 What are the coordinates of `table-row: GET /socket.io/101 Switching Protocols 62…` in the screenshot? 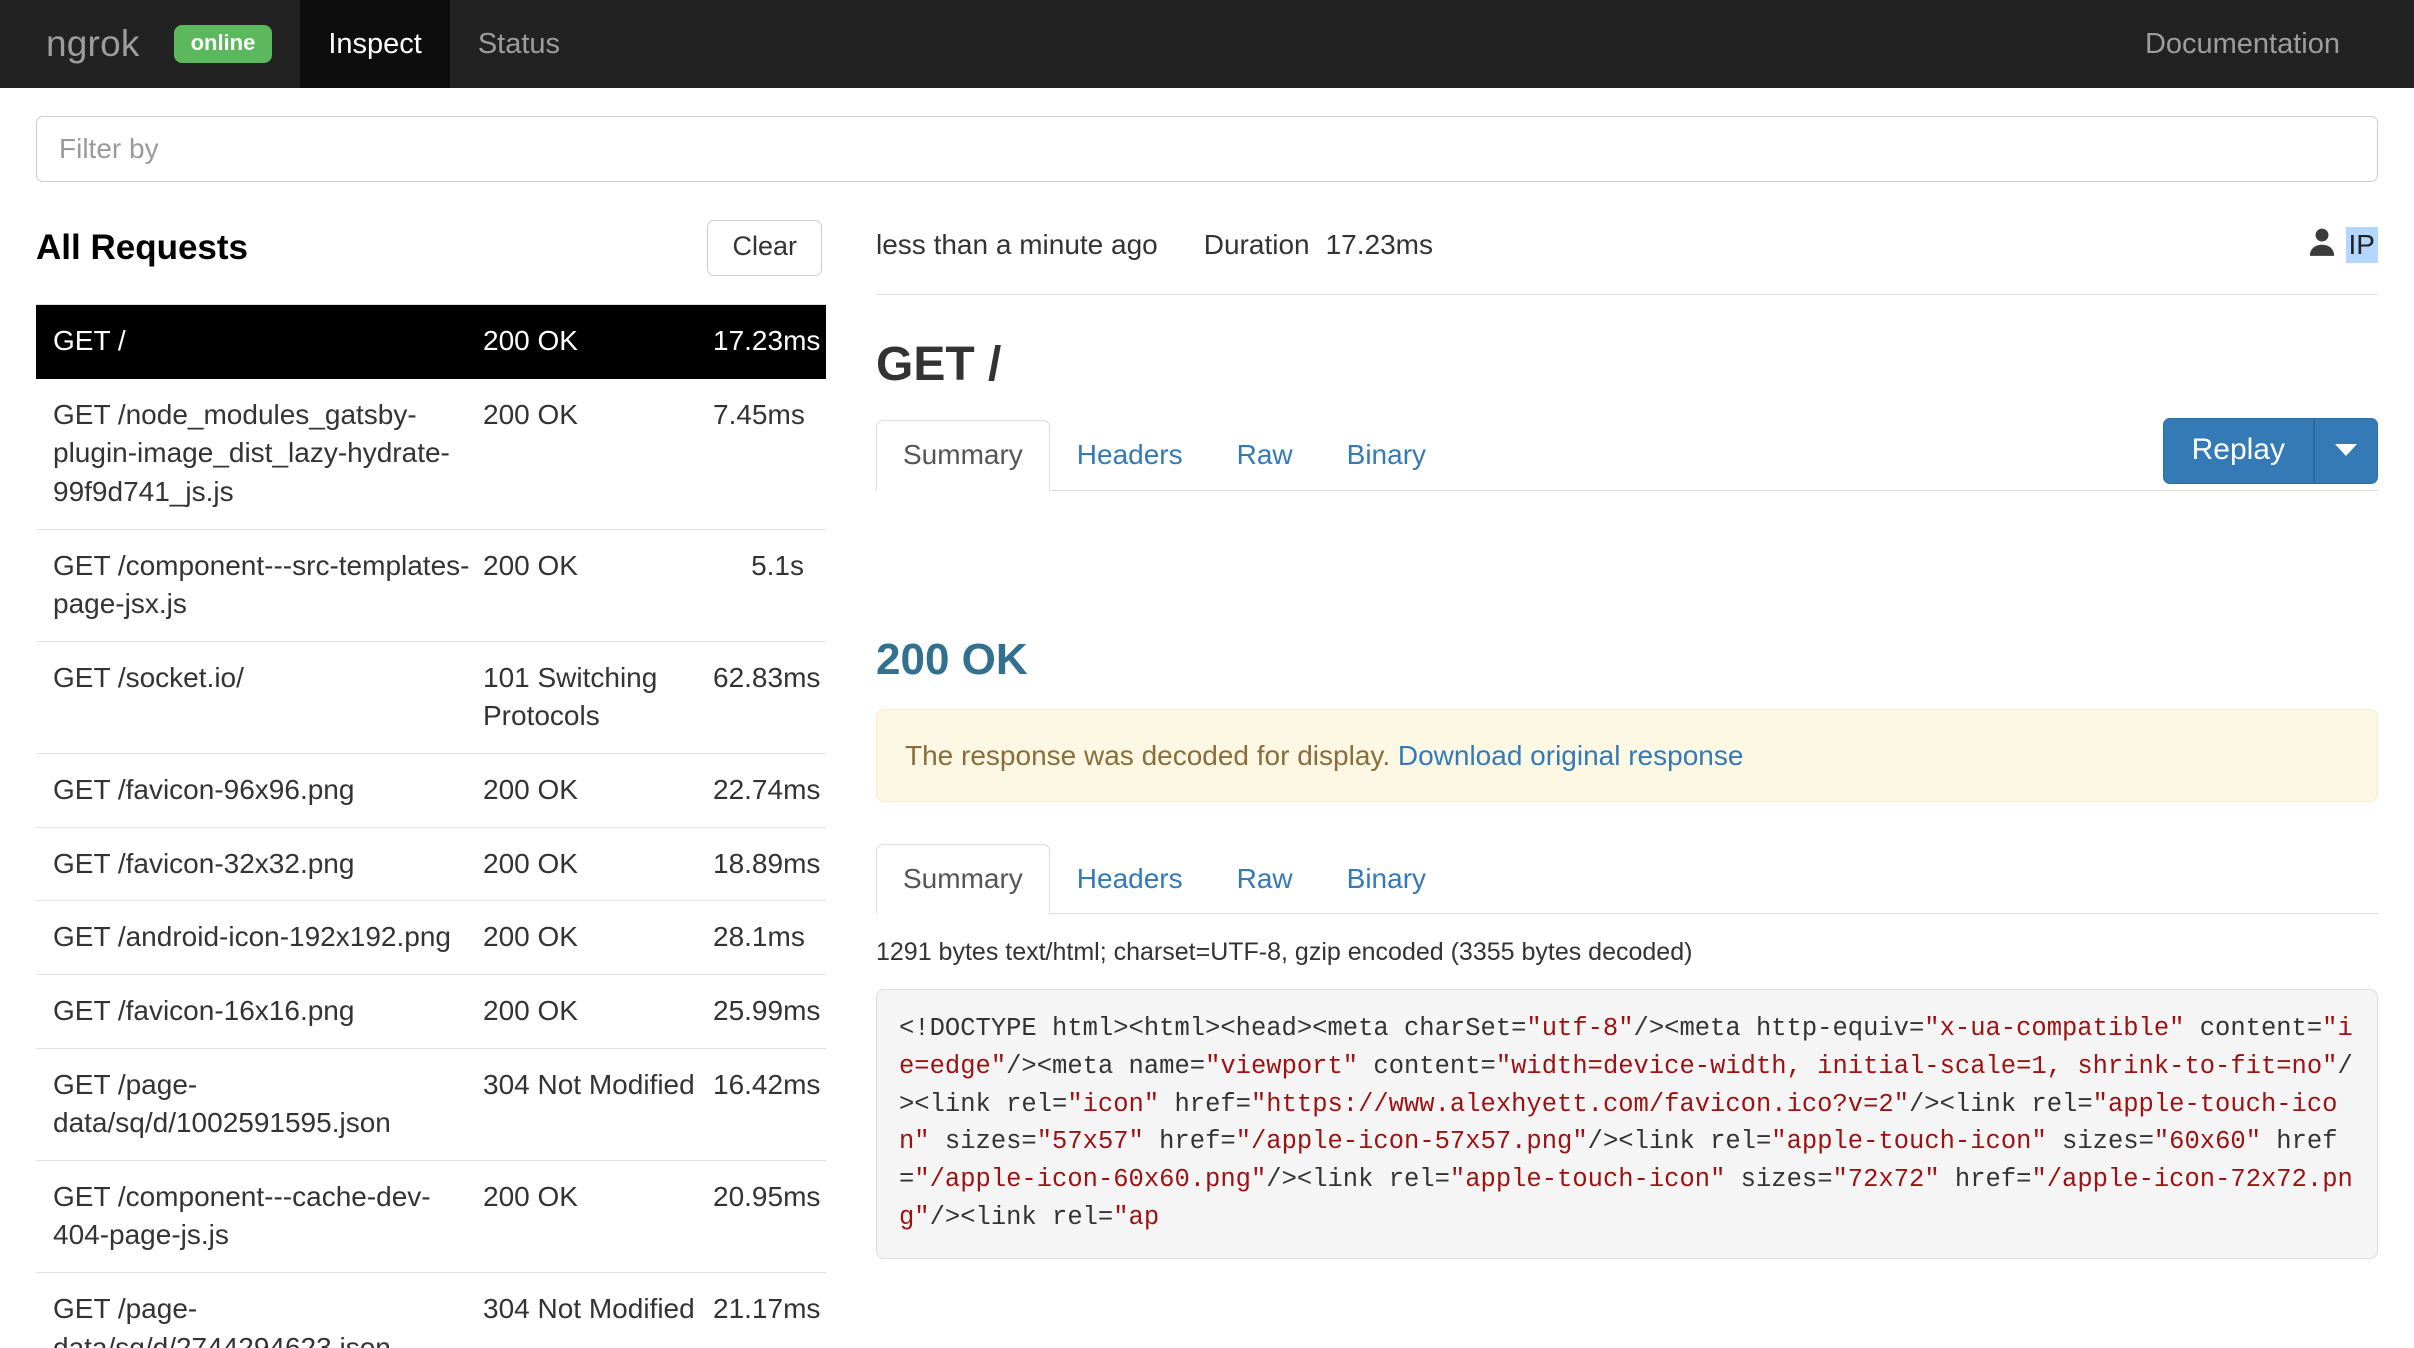 It's located at (431, 698).